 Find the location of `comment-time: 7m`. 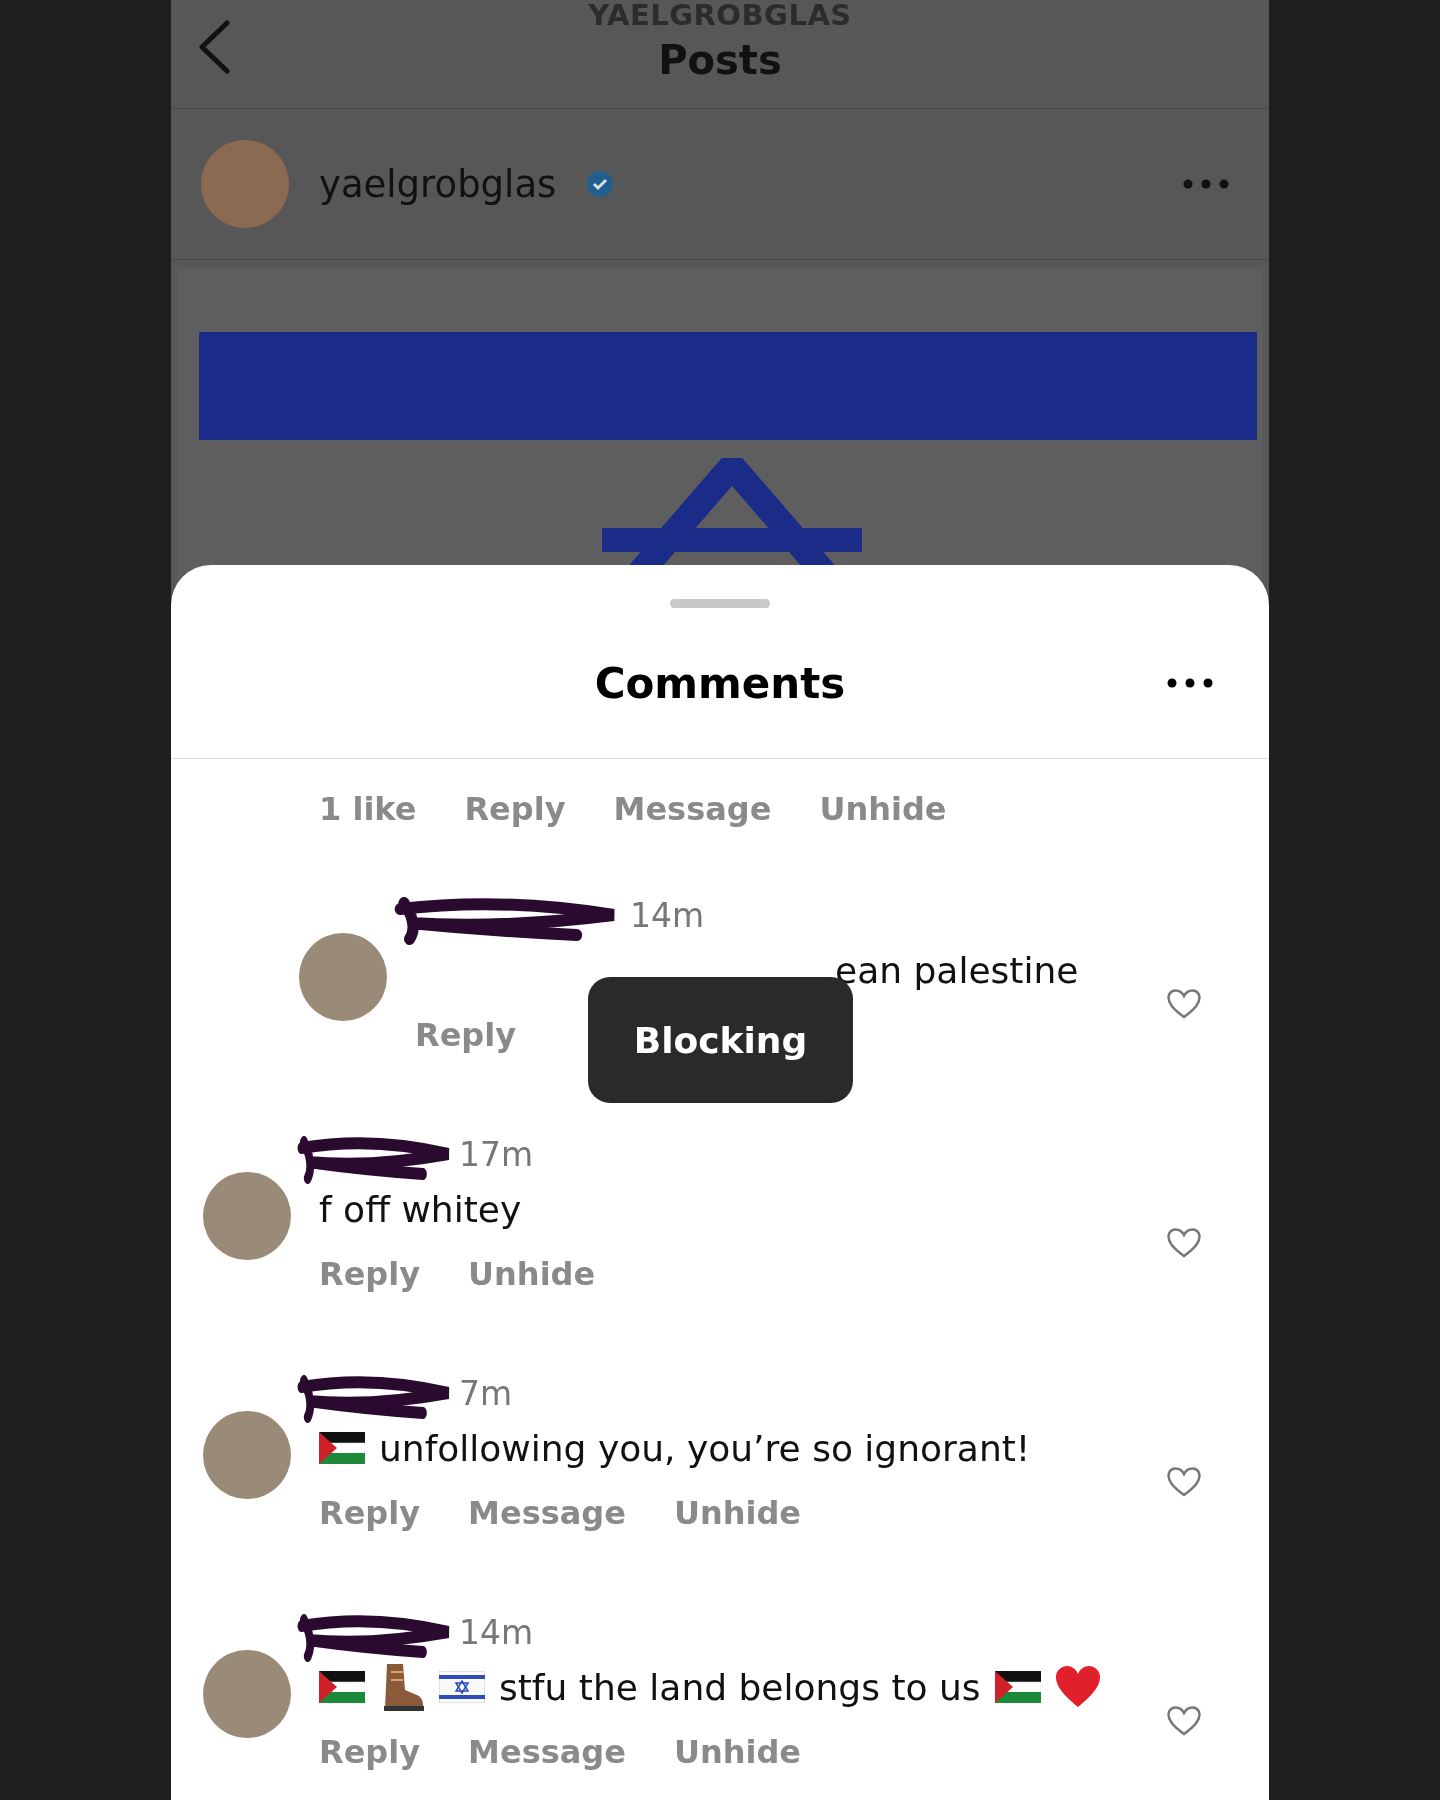

comment-time: 7m is located at coordinates (486, 1393).